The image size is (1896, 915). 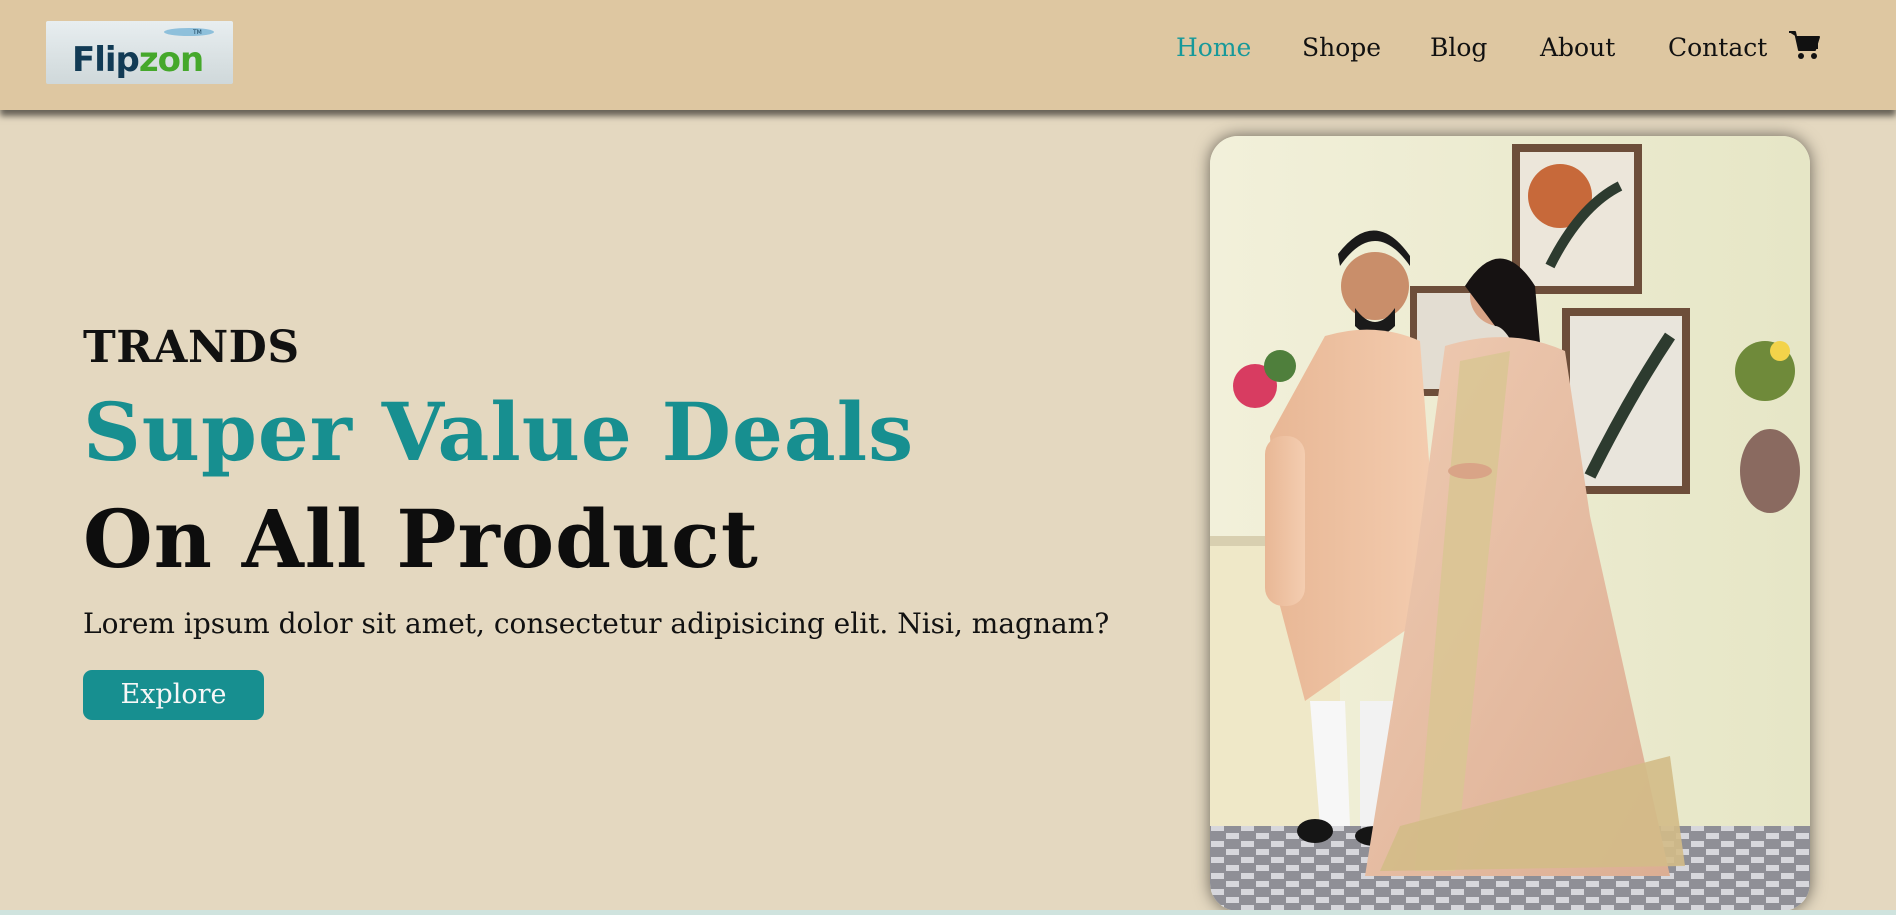 What do you see at coordinates (1717, 48) in the screenshot?
I see `nav-contact: Contact` at bounding box center [1717, 48].